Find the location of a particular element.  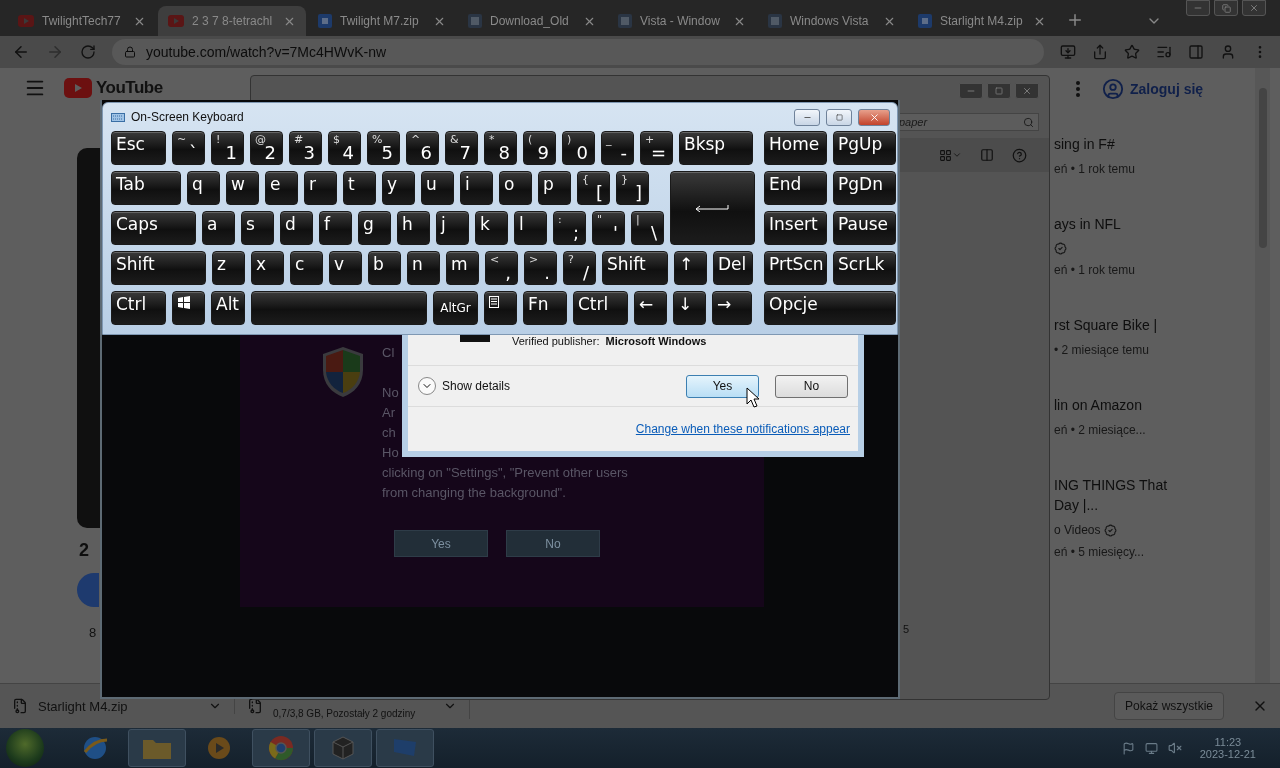

keyboard-key: b is located at coordinates (384, 268).